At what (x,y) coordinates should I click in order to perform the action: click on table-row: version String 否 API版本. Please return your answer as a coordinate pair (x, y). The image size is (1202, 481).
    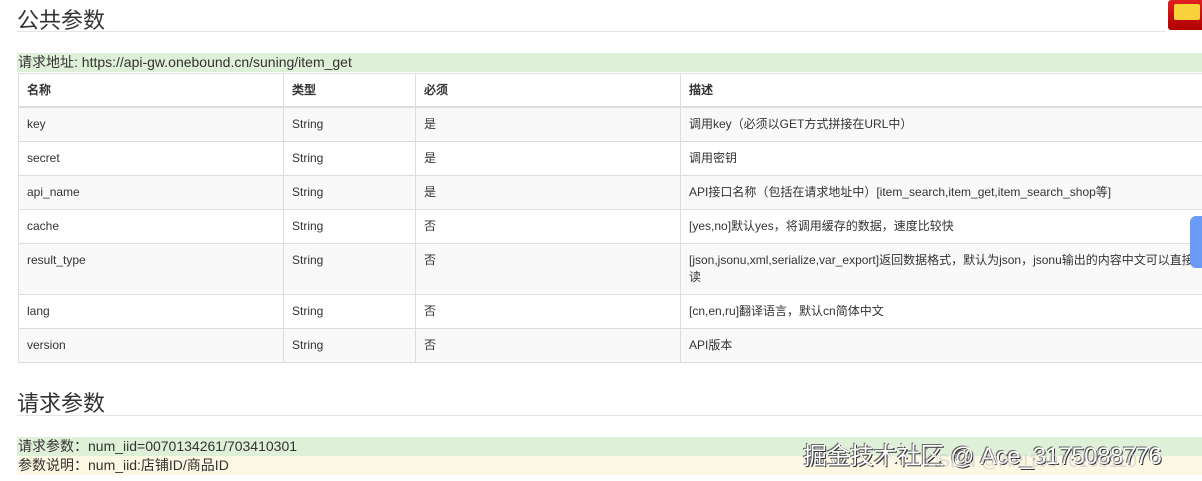
    Looking at the image, I should click on (610, 345).